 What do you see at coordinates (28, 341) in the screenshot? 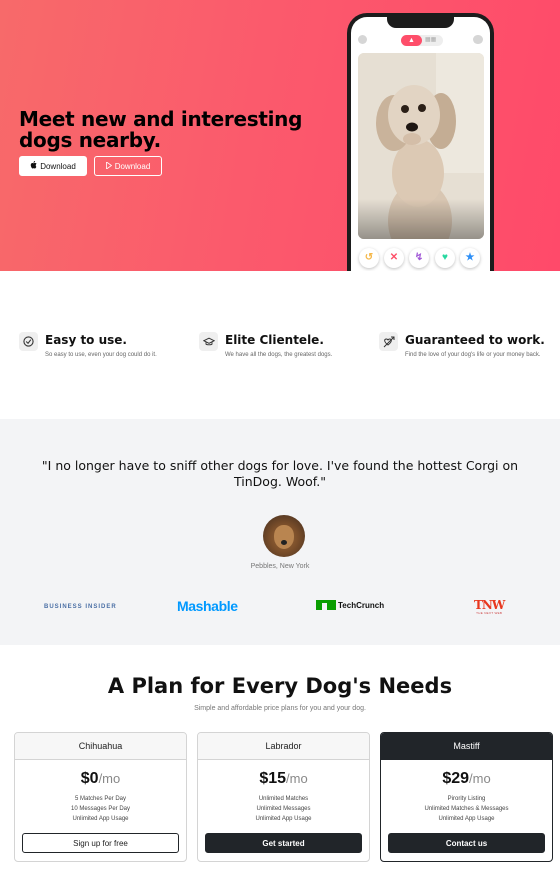
I see `check-circle-icon` at bounding box center [28, 341].